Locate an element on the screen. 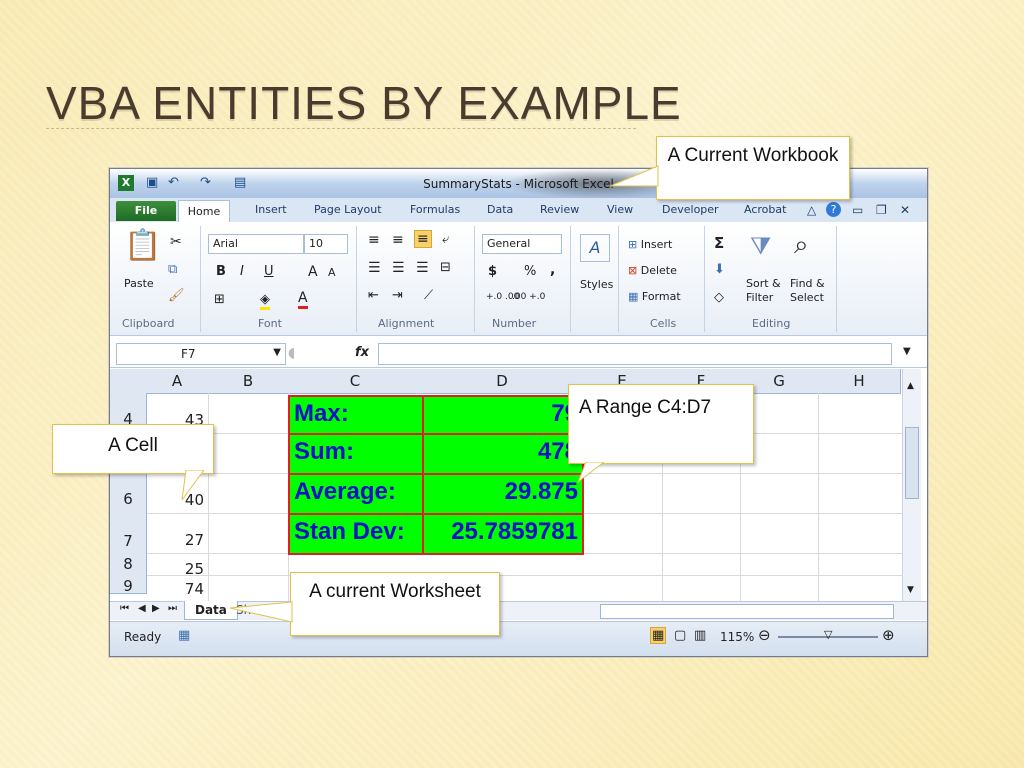 The image size is (1024, 768). increase-indent-icon: ⇥ is located at coordinates (397, 295).